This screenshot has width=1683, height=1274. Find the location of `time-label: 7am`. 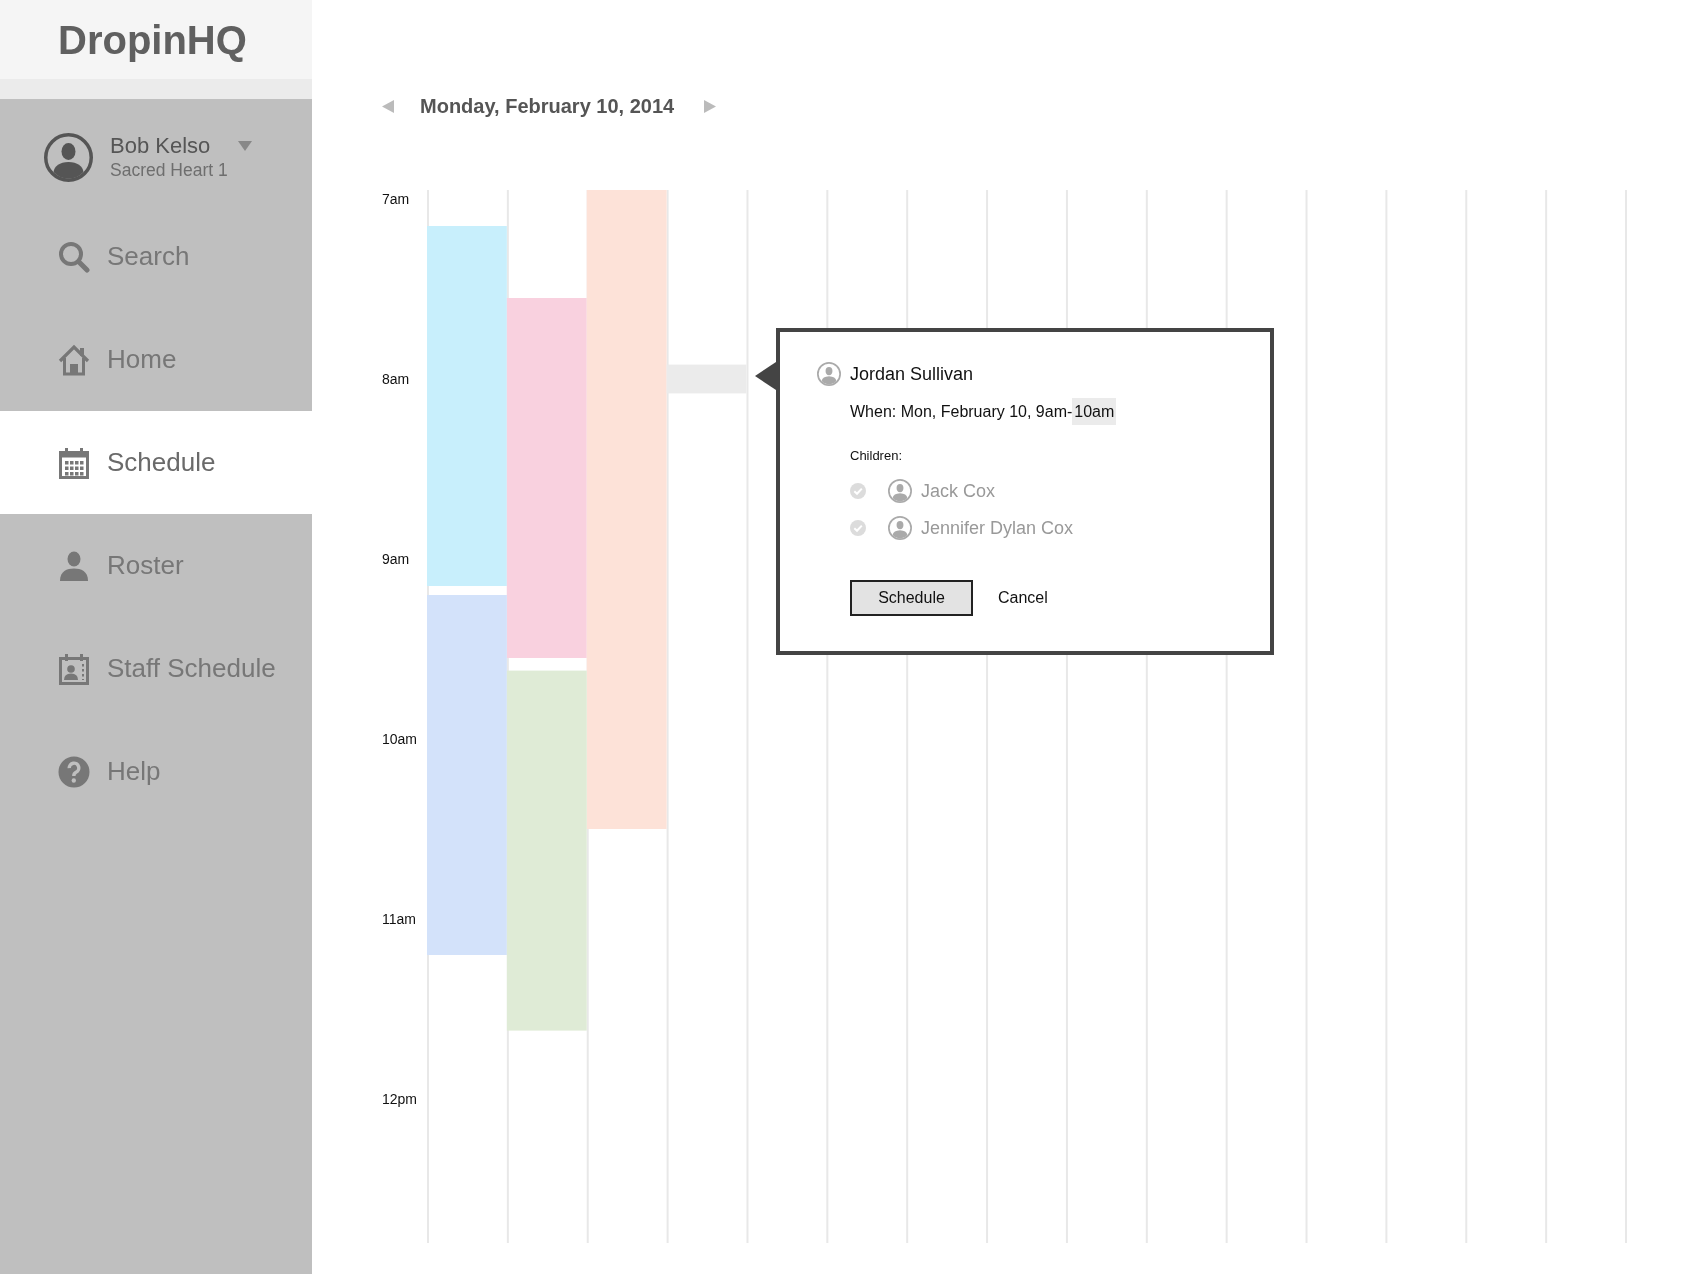

time-label: 7am is located at coordinates (396, 199).